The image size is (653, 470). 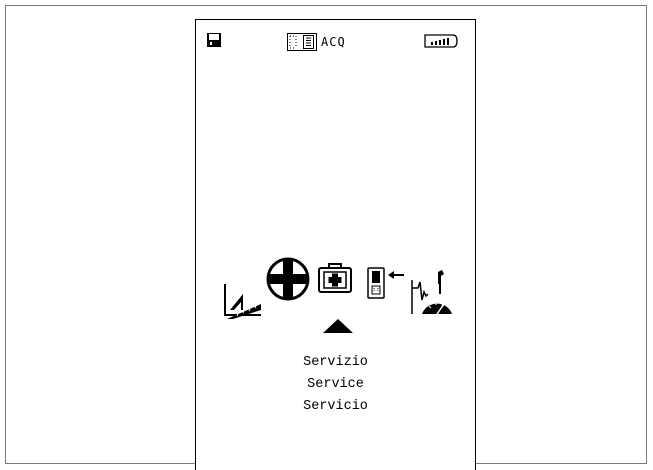 What do you see at coordinates (338, 326) in the screenshot?
I see `selection-arrow-icon` at bounding box center [338, 326].